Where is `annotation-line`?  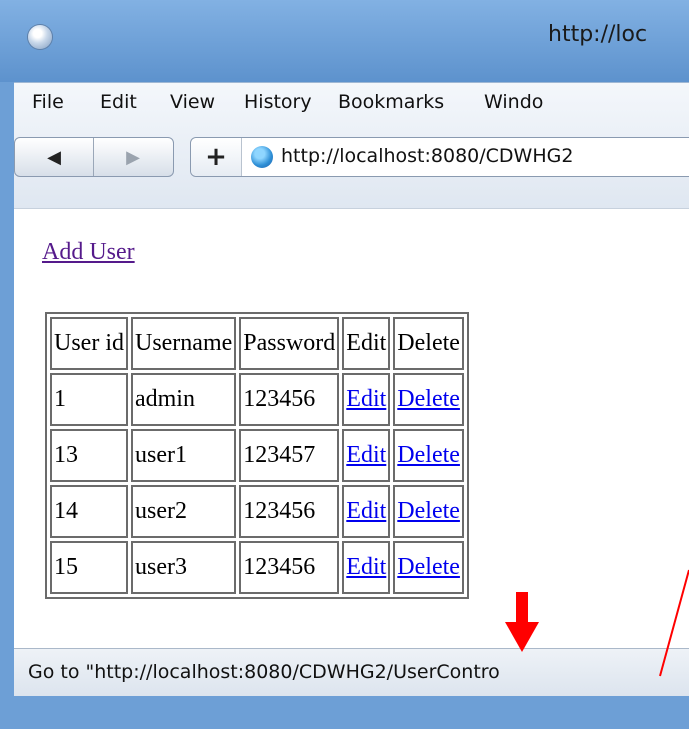
annotation-line is located at coordinates (674, 623).